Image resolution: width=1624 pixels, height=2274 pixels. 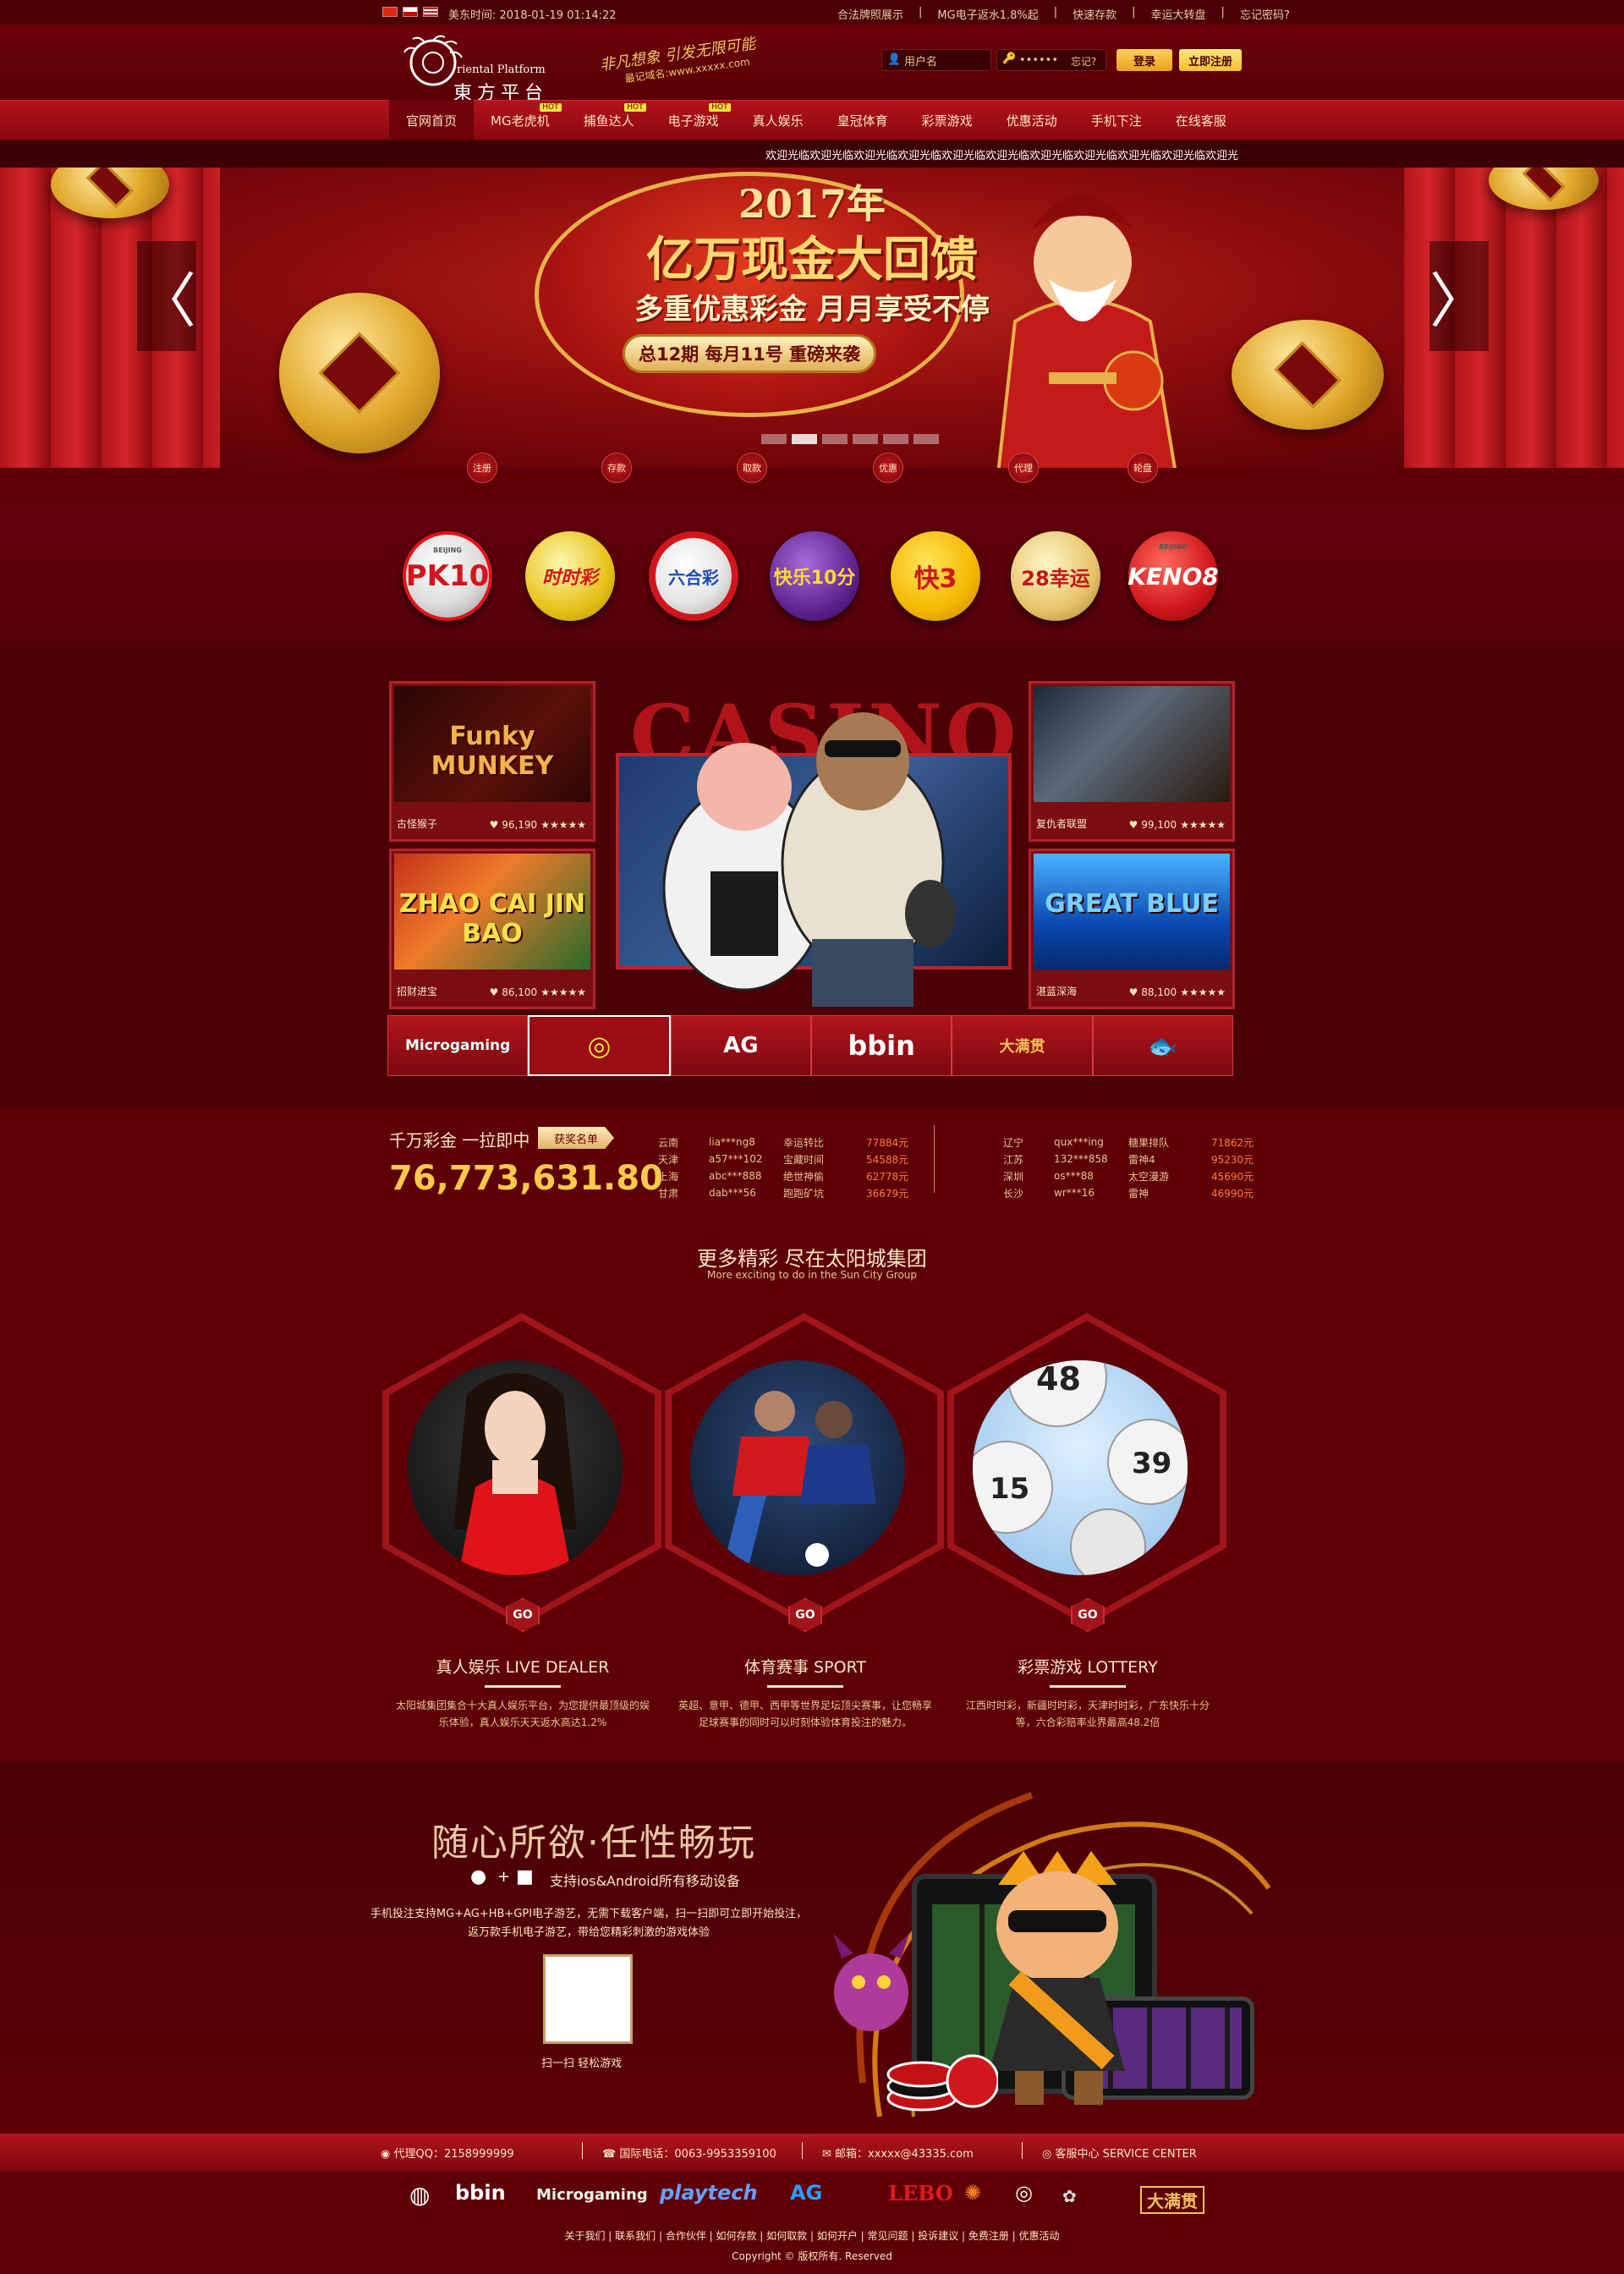 What do you see at coordinates (888, 468) in the screenshot?
I see `quick-link: 优惠` at bounding box center [888, 468].